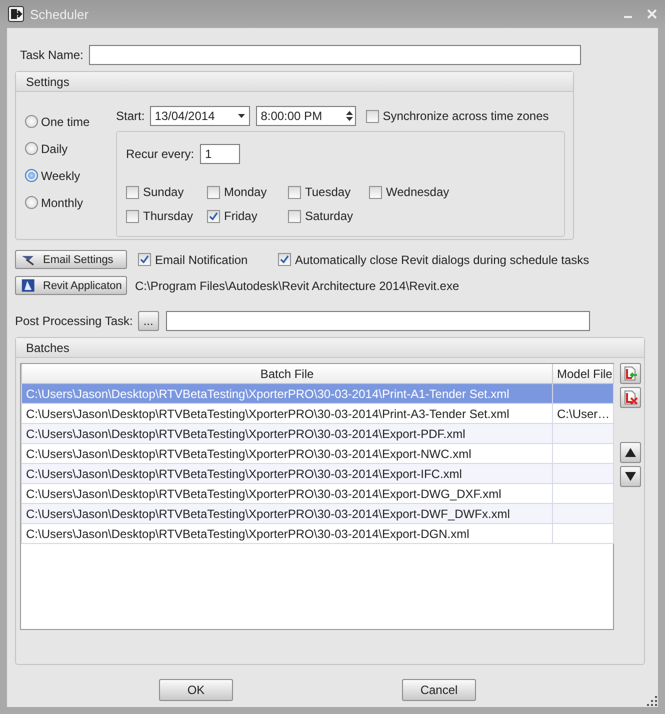 This screenshot has height=714, width=665. Describe the element at coordinates (287, 534) in the screenshot. I see `table-cell: C:\Users\Jason\Desktop\RTVBetaTesting\XporterPRO\30-03-2014\Export-DGN.xml` at that location.